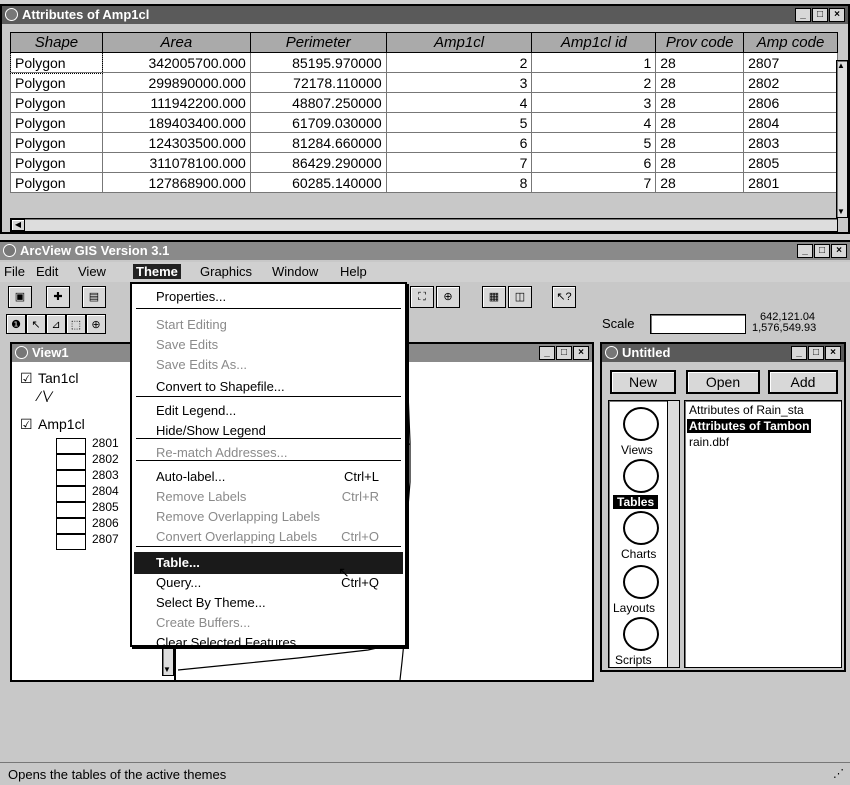  I want to click on table-cell: 2802, so click(790, 82).